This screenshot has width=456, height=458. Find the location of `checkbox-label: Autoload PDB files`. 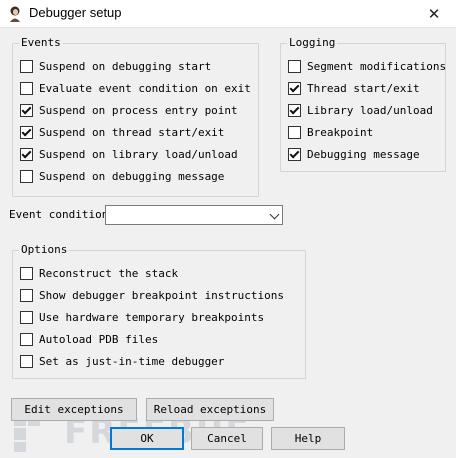

checkbox-label: Autoload PDB files is located at coordinates (99, 339).